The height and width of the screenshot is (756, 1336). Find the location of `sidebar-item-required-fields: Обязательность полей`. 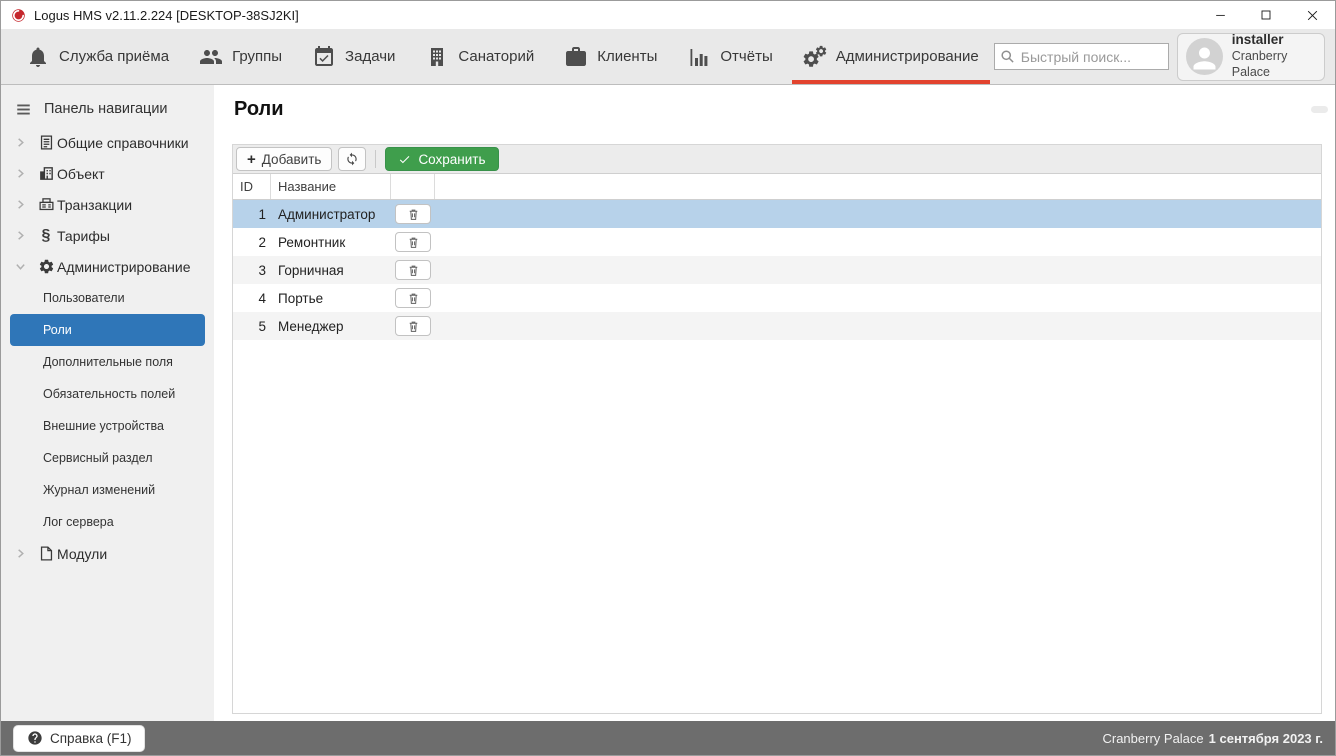

sidebar-item-required-fields: Обязательность полей is located at coordinates (107, 394).